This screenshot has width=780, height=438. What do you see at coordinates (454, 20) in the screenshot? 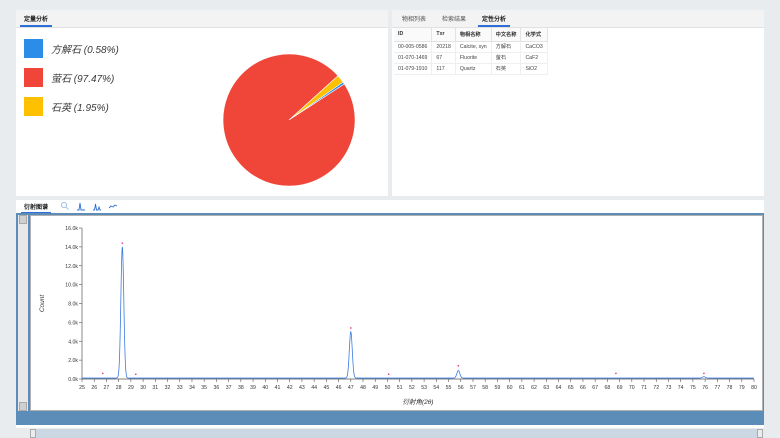
I see `tab-search-results: 检索结果` at bounding box center [454, 20].